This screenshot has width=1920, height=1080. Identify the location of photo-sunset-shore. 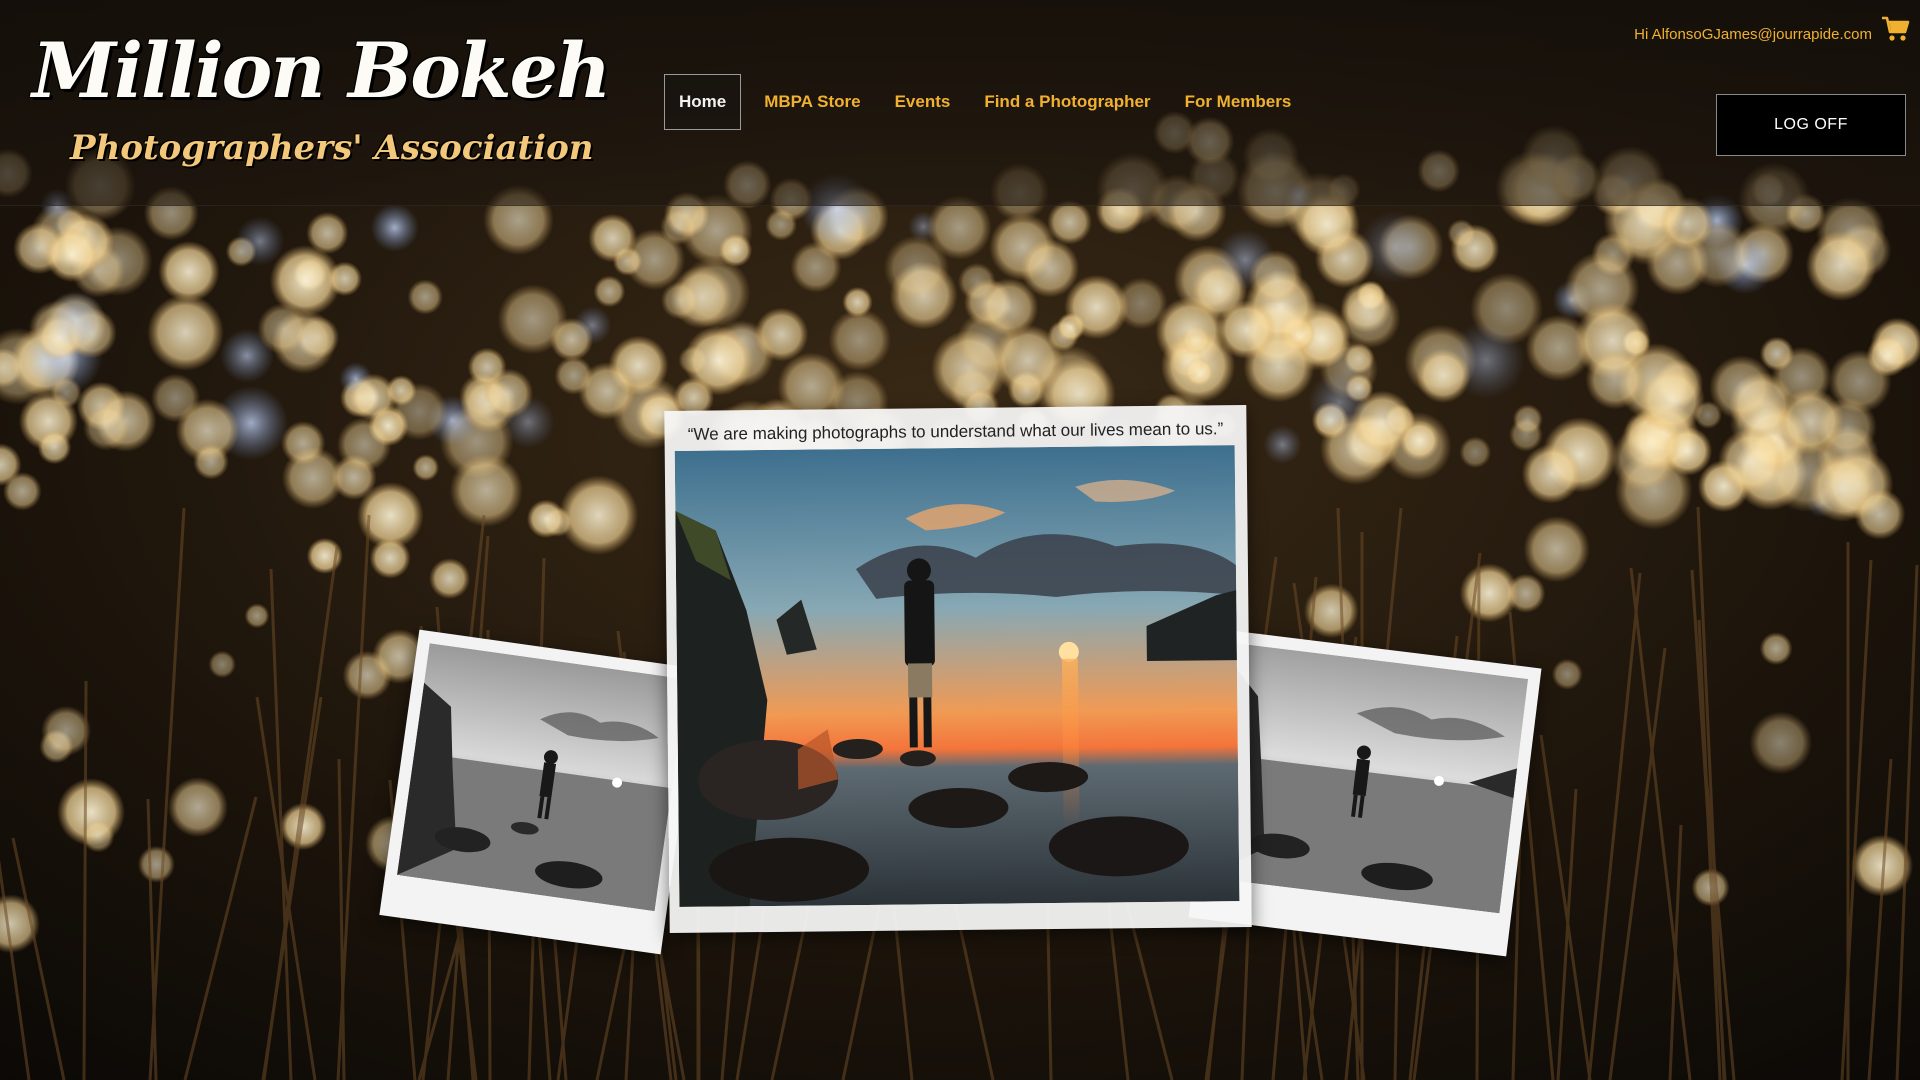
(957, 676).